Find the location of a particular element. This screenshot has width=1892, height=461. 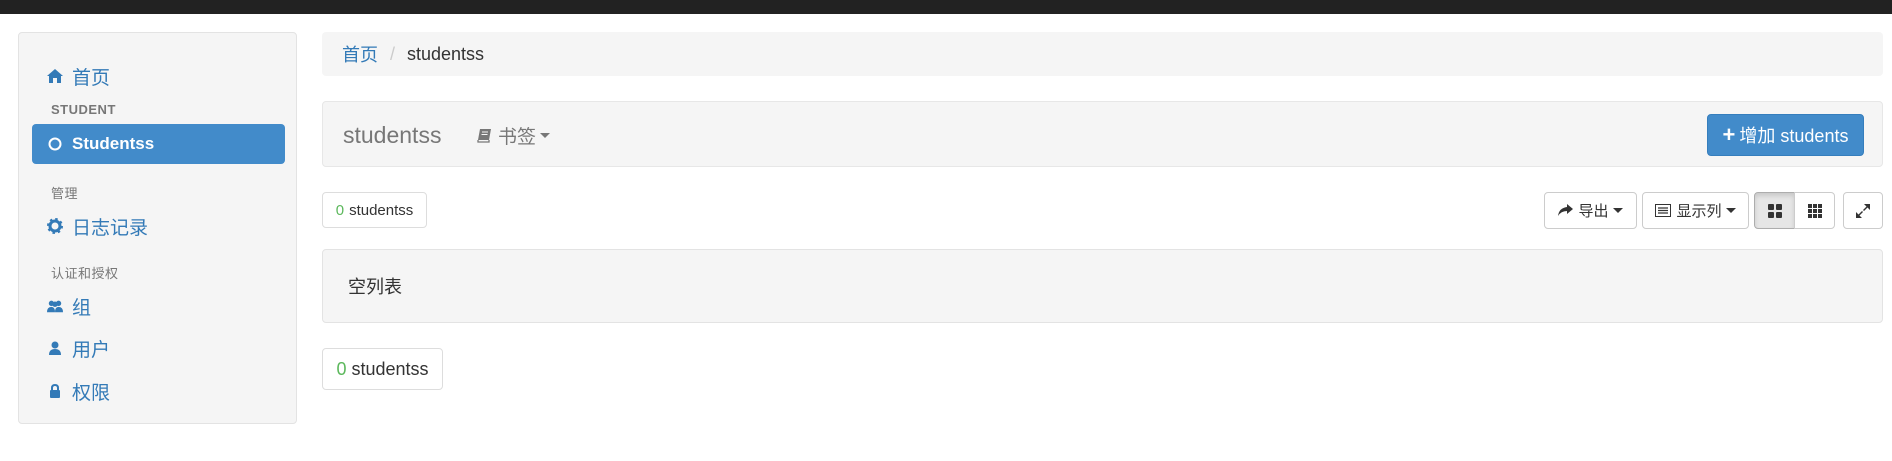

lock-icon is located at coordinates (55, 391).